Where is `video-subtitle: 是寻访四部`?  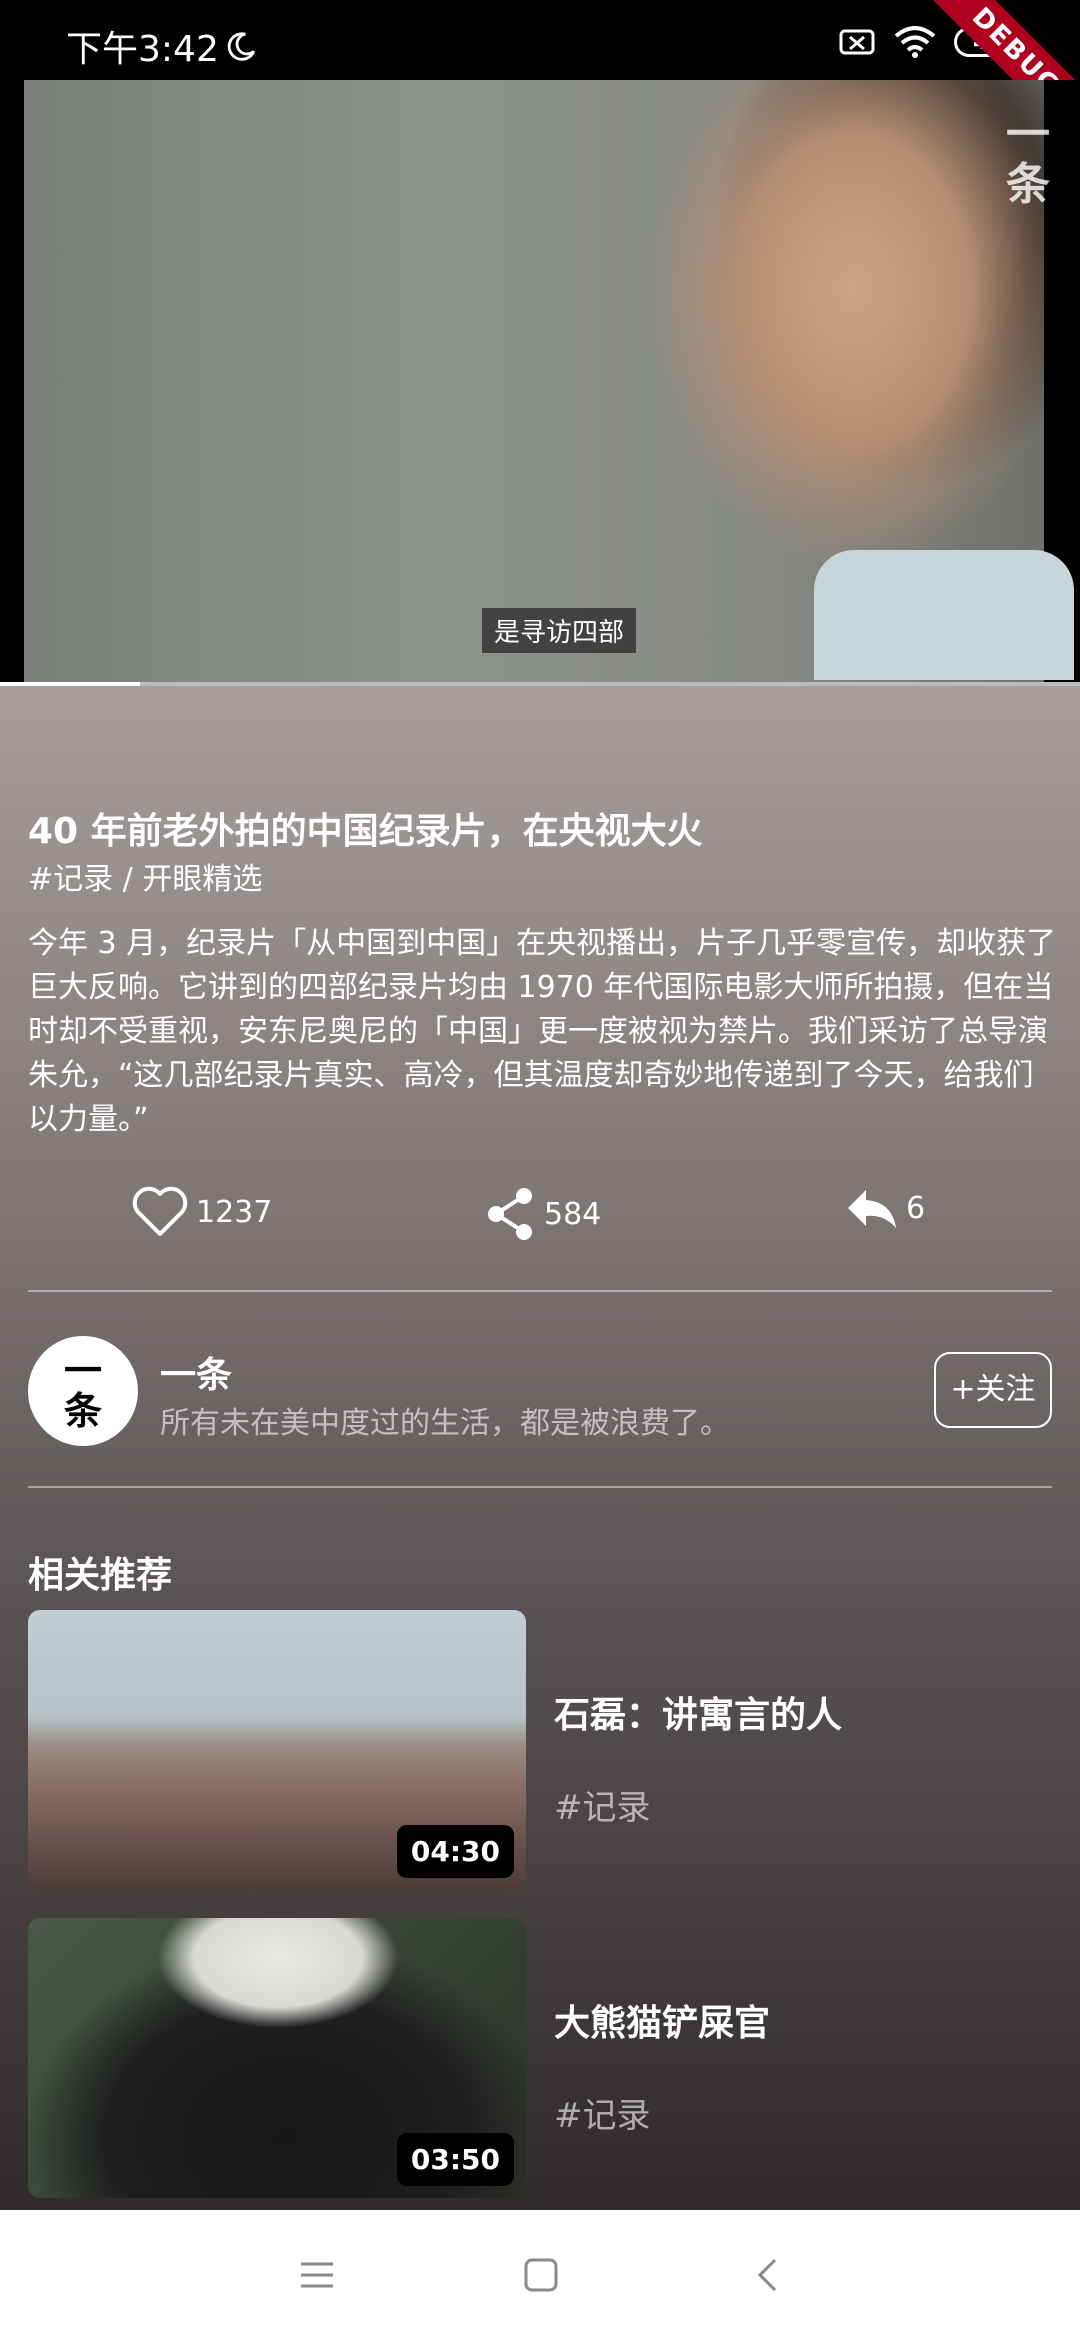
video-subtitle: 是寻访四部 is located at coordinates (559, 630).